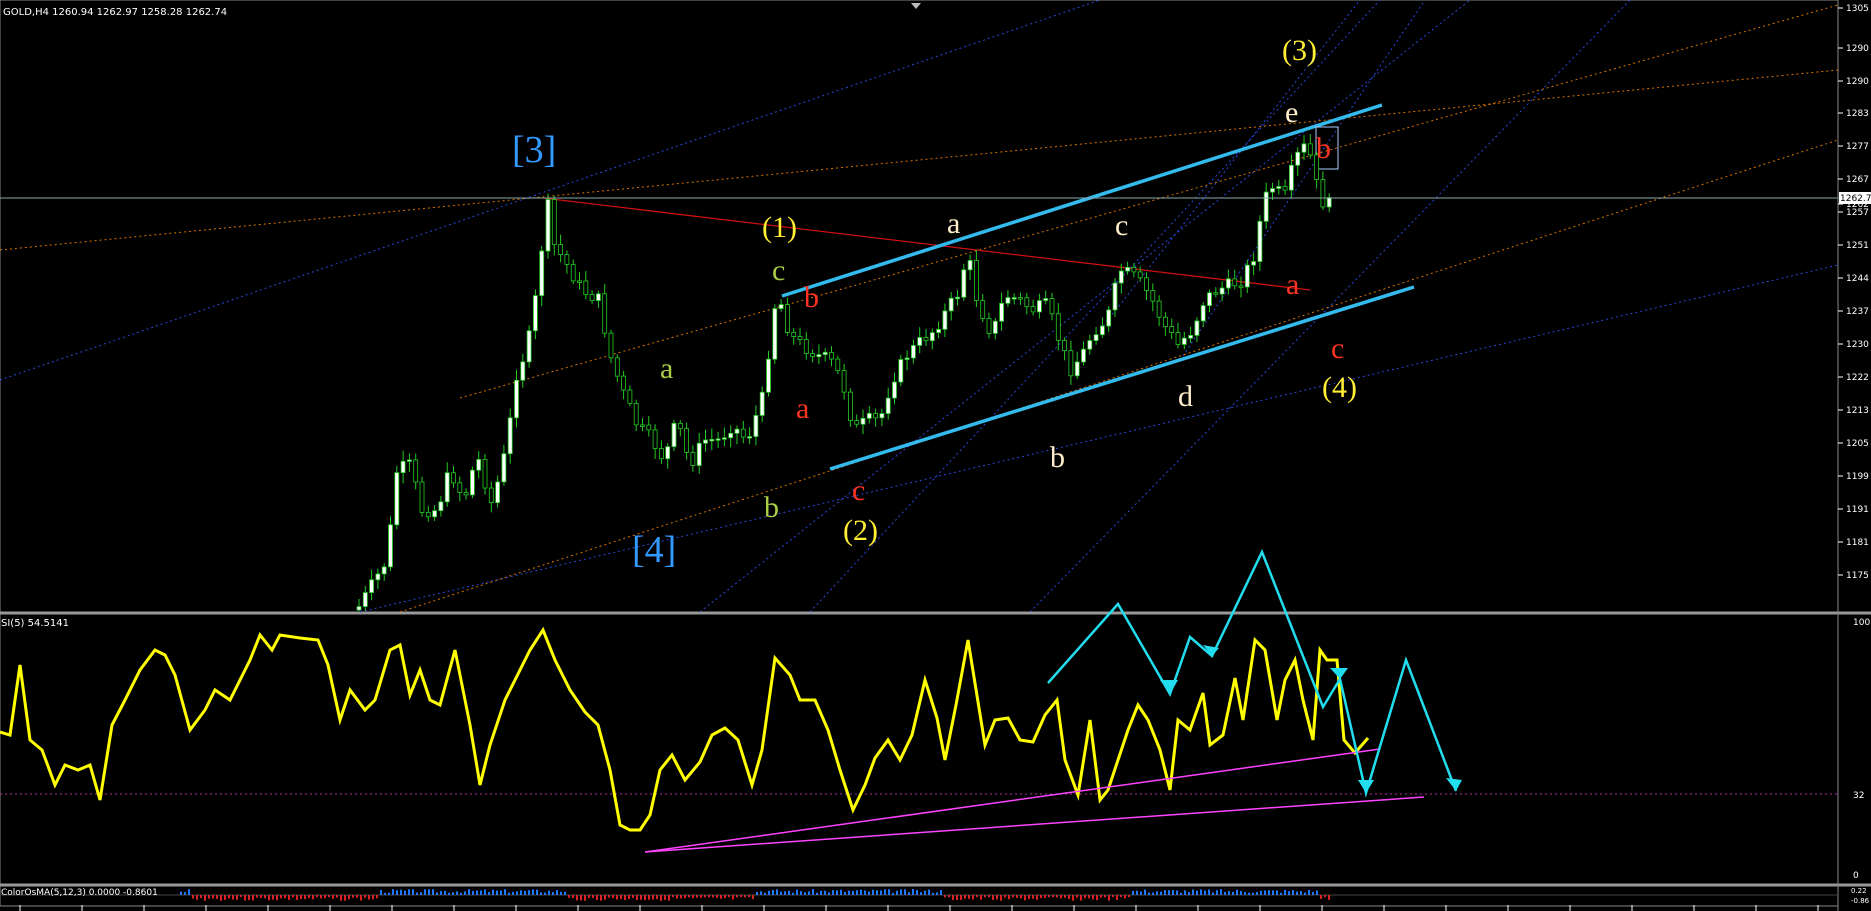  What do you see at coordinates (1857, 147) in the screenshot?
I see `price-axis-tick: 1277` at bounding box center [1857, 147].